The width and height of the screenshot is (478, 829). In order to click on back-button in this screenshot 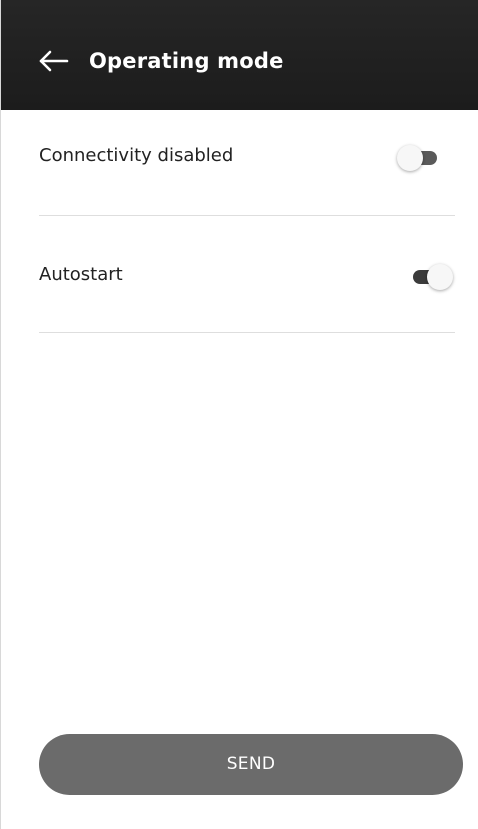, I will do `click(54, 61)`.